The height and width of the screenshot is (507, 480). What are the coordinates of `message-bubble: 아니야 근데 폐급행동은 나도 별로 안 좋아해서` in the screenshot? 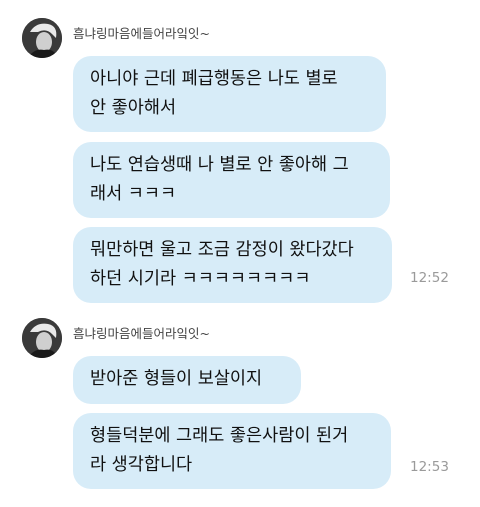 It's located at (229, 94).